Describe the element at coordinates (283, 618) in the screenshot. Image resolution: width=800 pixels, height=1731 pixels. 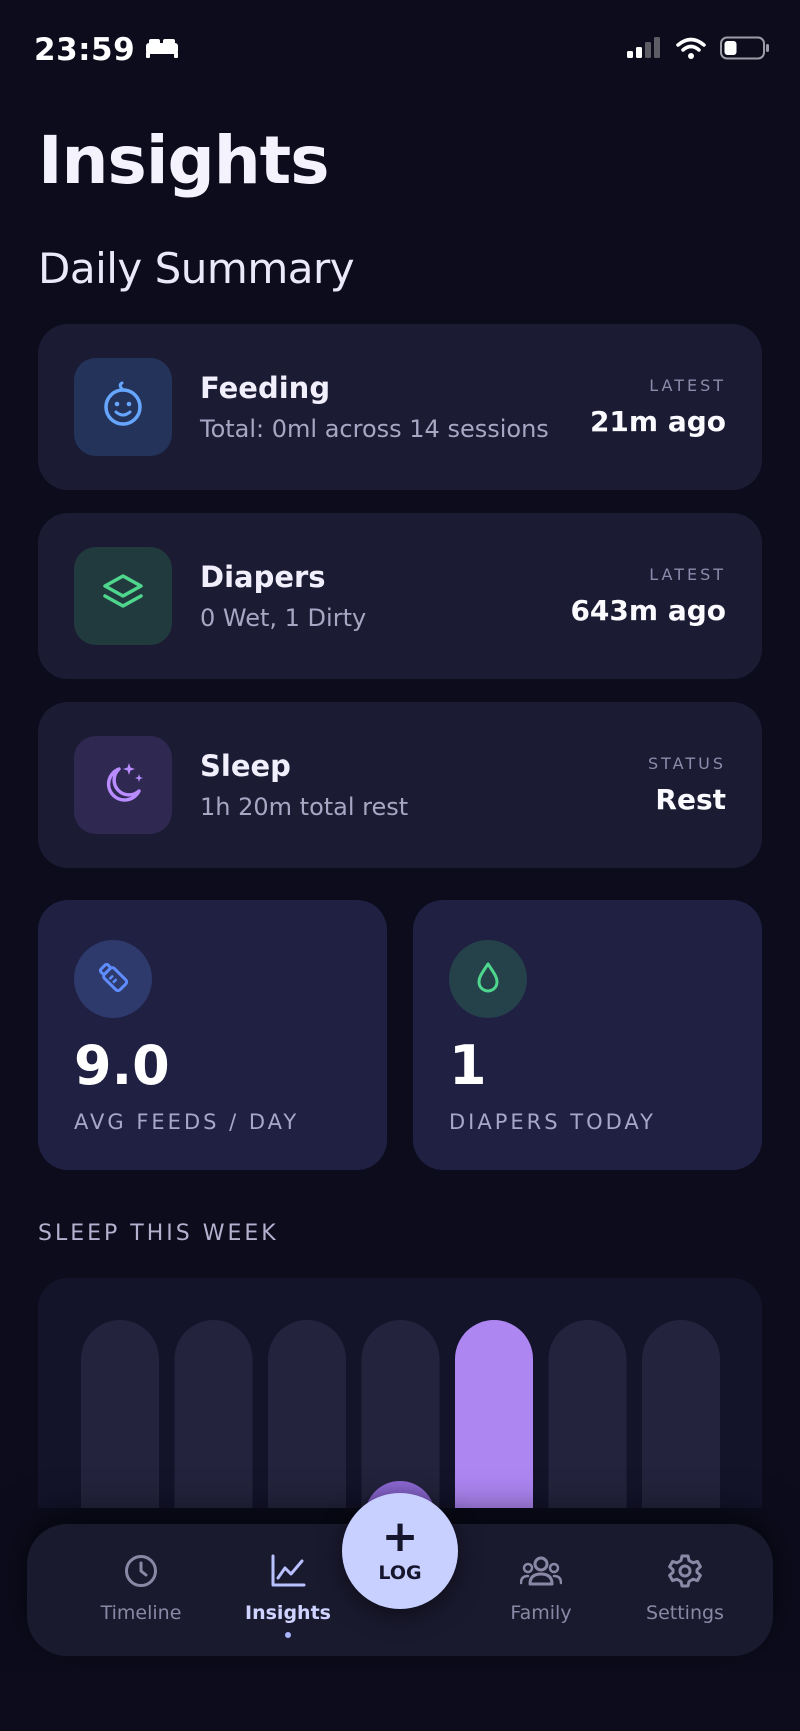
I see `diapers-subtitle: 0 Wet, 1 Dirty` at that location.